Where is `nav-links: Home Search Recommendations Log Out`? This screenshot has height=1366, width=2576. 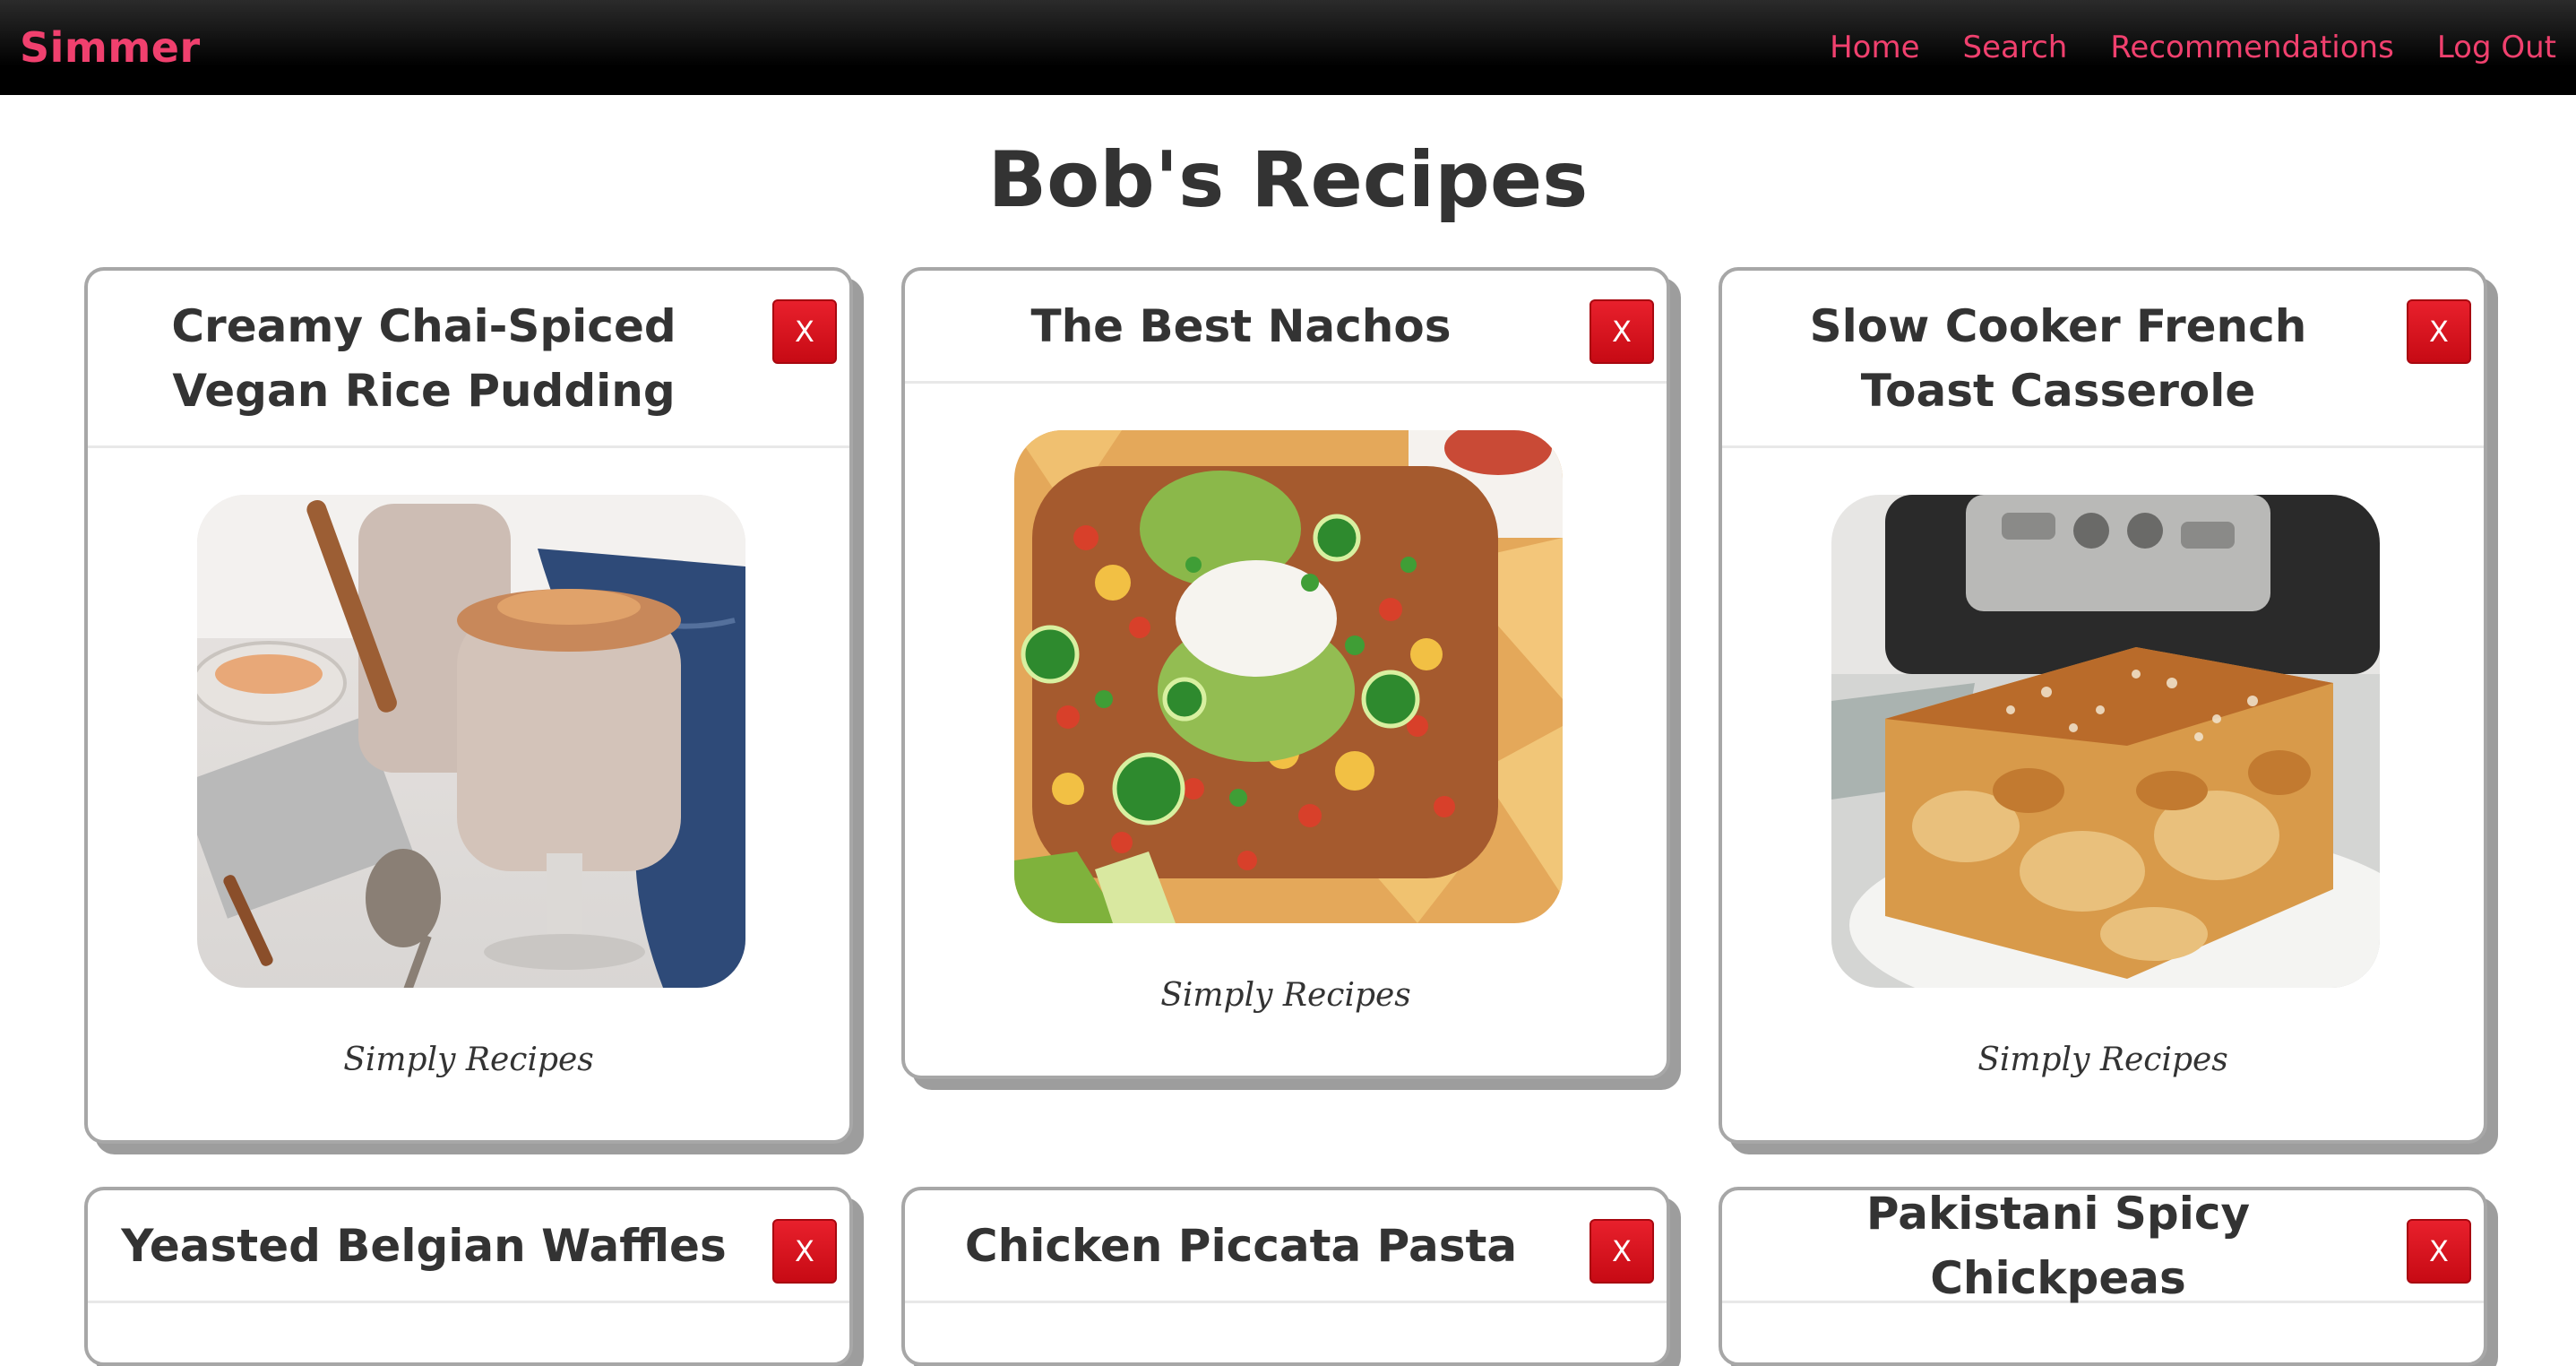 nav-links: Home Search Recommendations Log Out is located at coordinates (2193, 48).